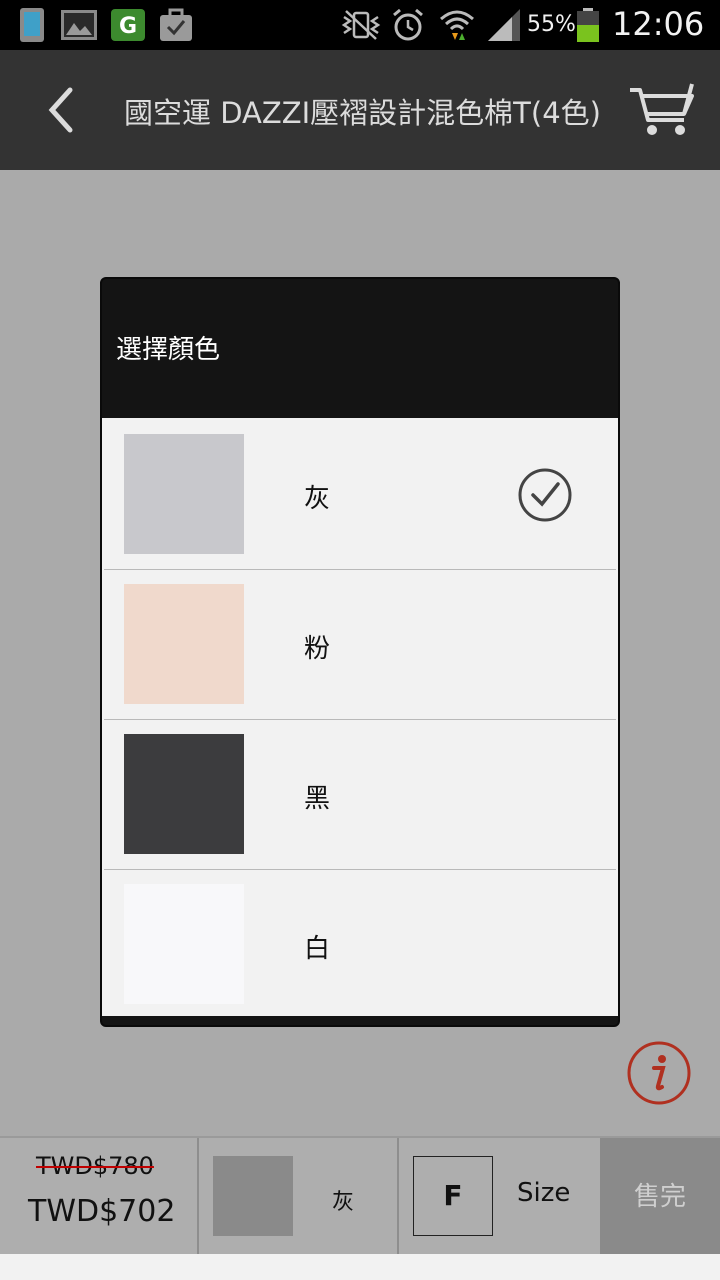 Image resolution: width=720 pixels, height=1280 pixels. Describe the element at coordinates (660, 1197) in the screenshot. I see `sold-out-button: 售完` at that location.